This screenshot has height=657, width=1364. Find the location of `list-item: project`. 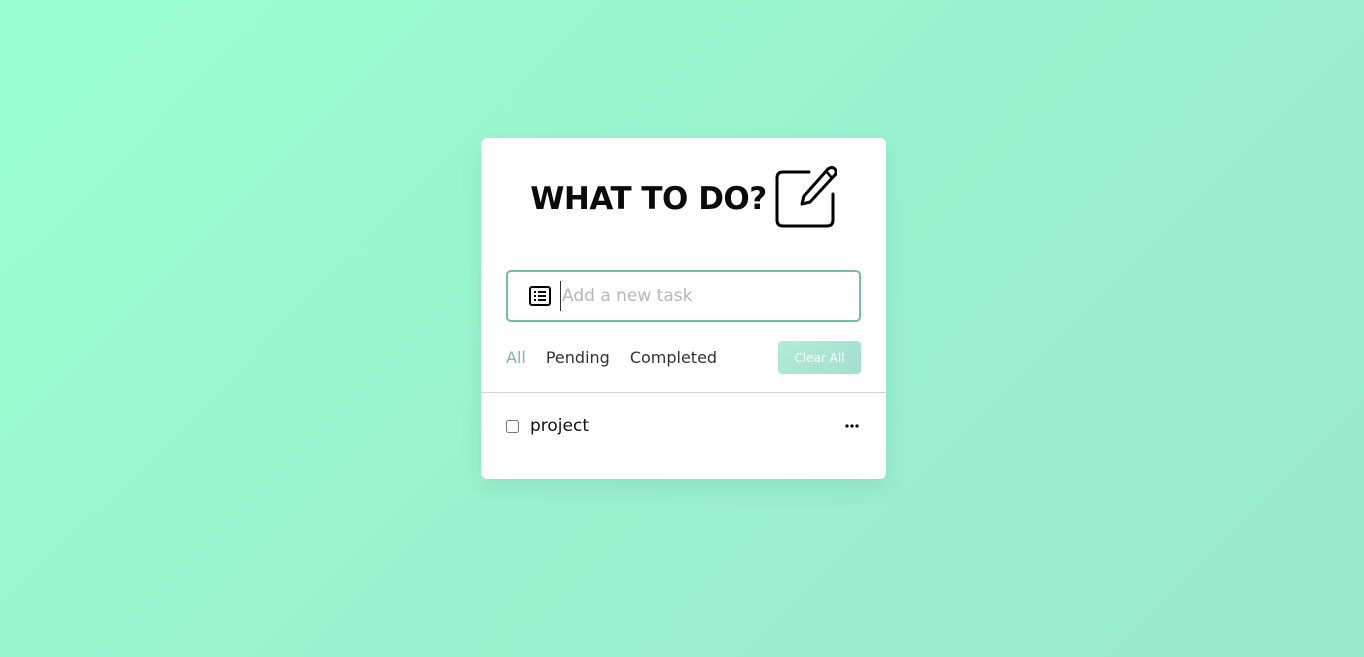

list-item: project is located at coordinates (683, 426).